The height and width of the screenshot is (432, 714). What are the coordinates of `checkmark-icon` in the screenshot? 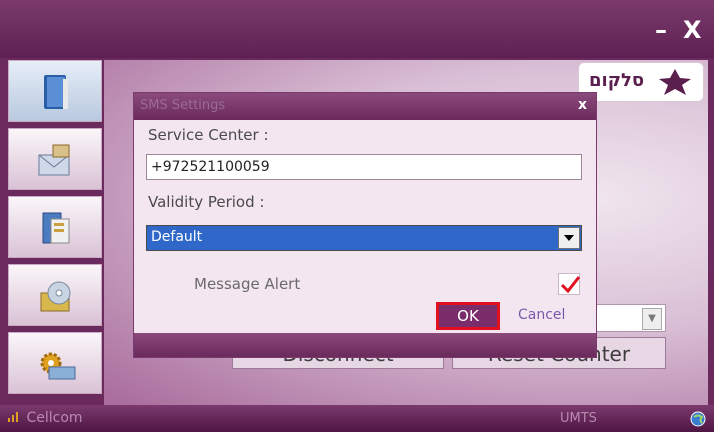 It's located at (570, 288).